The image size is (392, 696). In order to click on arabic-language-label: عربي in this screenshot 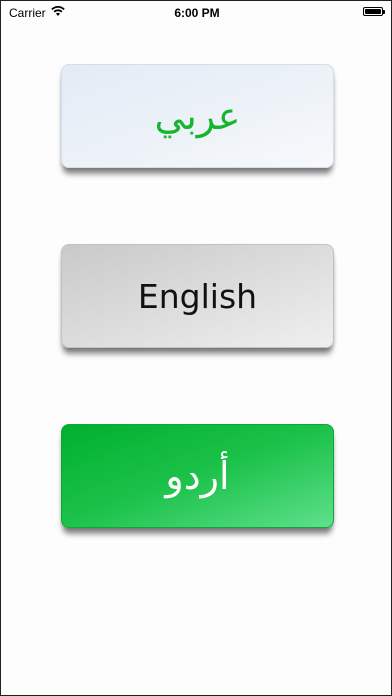, I will do `click(197, 116)`.